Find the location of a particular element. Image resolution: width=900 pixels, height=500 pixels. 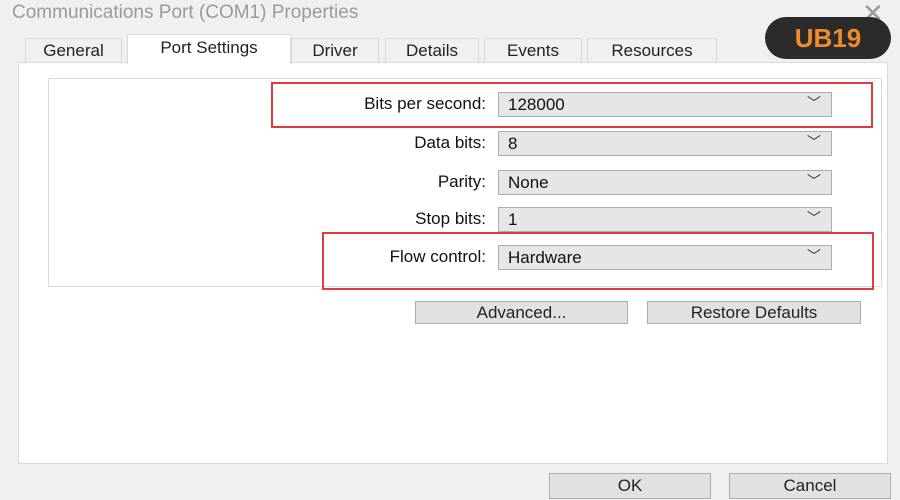

parity-value: None is located at coordinates (528, 182).